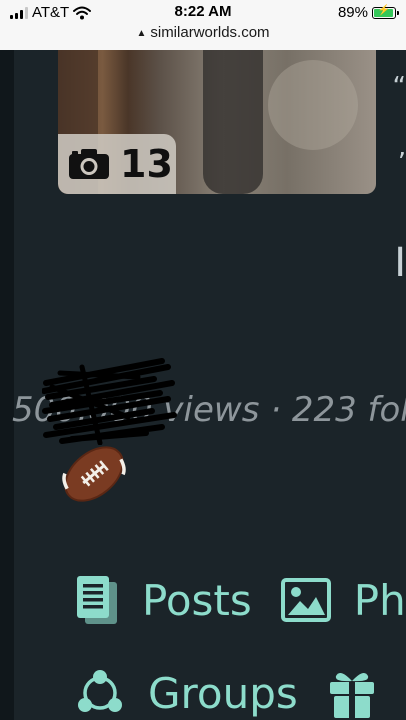  I want to click on nav-photos-label: Ph, so click(379, 600).